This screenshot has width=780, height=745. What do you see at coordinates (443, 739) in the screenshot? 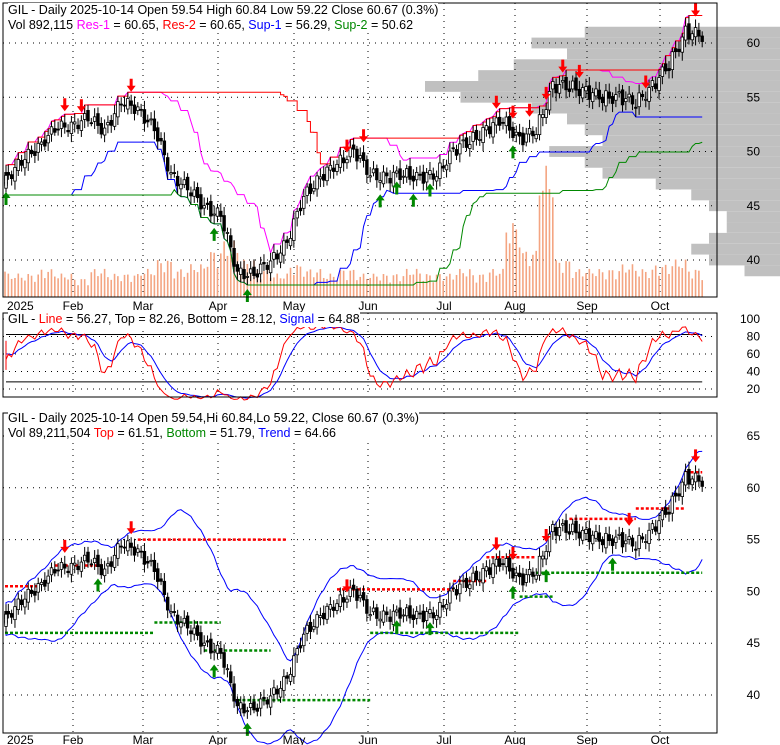
I see `panel3-x-tick-label: Jul` at bounding box center [443, 739].